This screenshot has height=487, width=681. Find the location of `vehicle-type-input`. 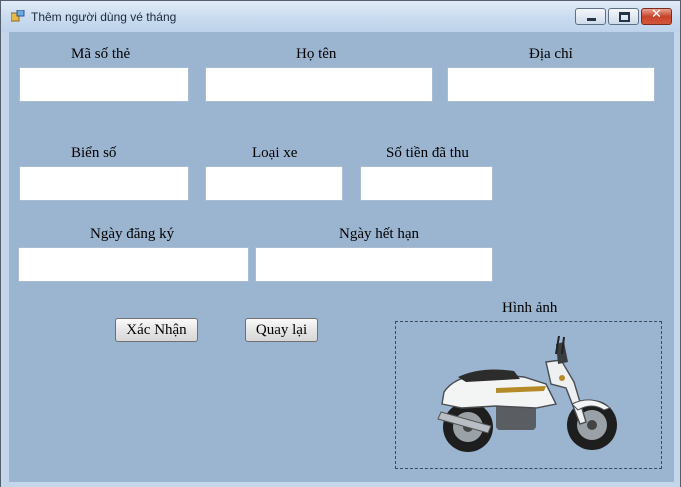

vehicle-type-input is located at coordinates (274, 183).